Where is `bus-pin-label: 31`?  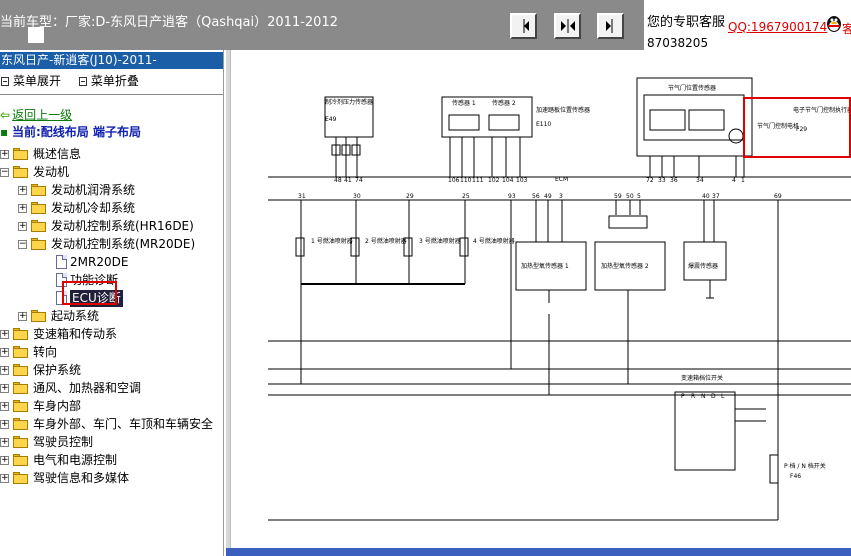 bus-pin-label: 31 is located at coordinates (302, 196).